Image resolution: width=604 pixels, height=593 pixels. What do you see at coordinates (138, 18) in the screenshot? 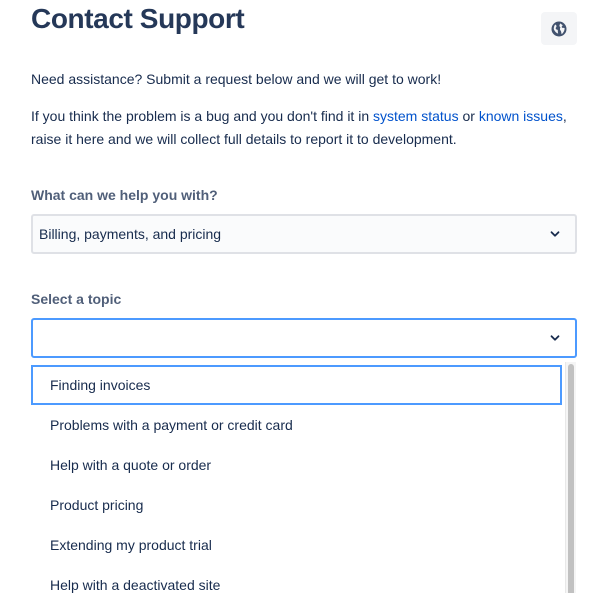
I see `page-title: Contact Support` at bounding box center [138, 18].